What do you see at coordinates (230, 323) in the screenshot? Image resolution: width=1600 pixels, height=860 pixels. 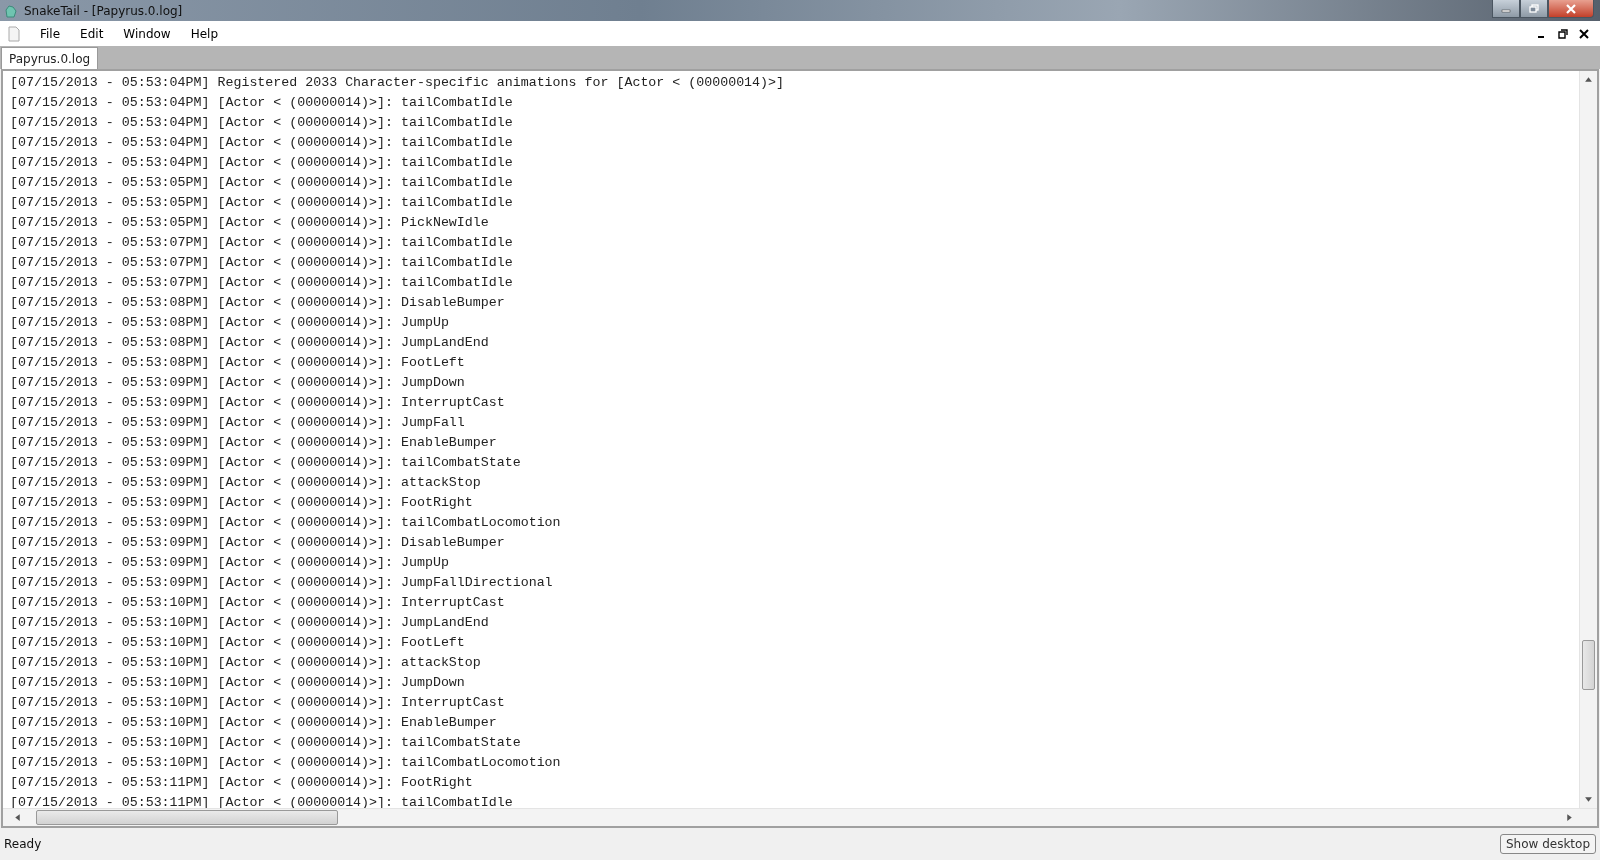 I see `log-line: [07/15/2013 - 05:53:08PM] [Actor < (00000014)>]: JumpUp` at bounding box center [230, 323].